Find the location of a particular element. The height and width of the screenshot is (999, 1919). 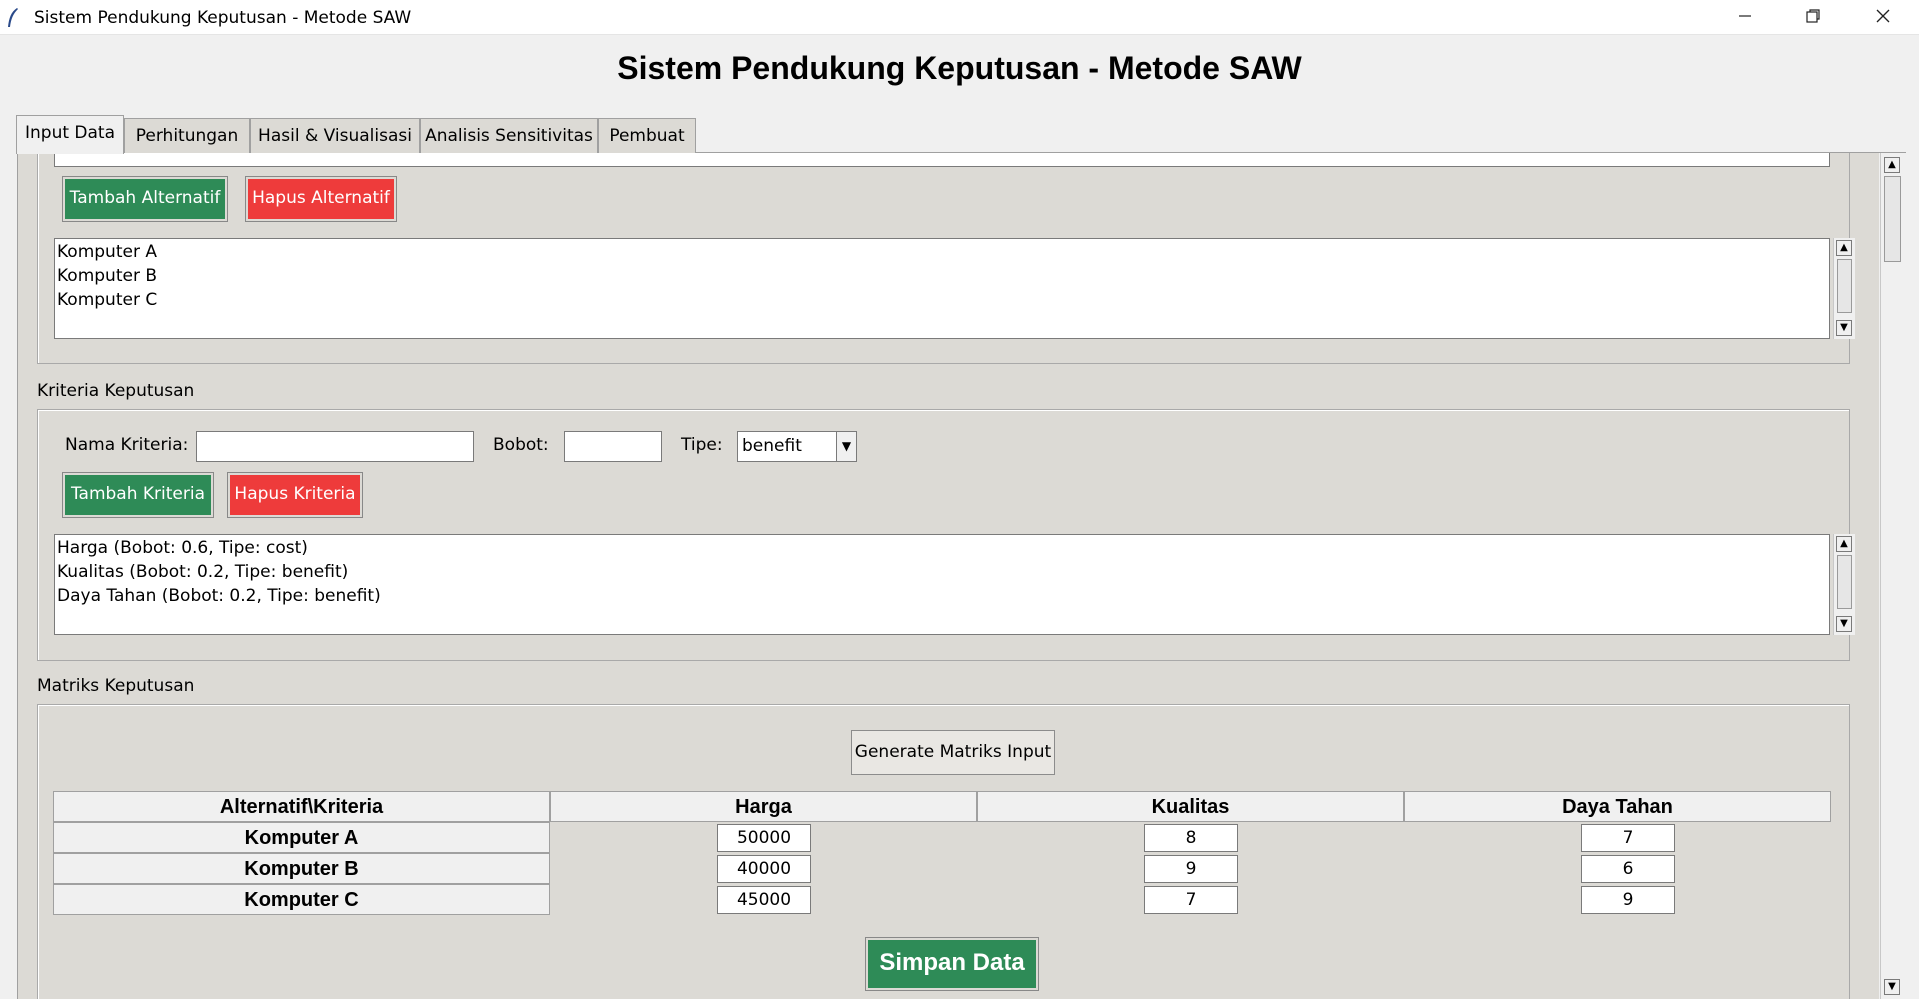

tab-analisis-sensitivitas: Analisis Sensitivitas is located at coordinates (509, 135).